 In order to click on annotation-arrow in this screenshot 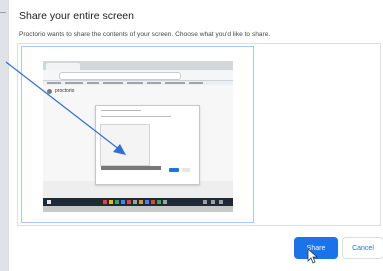, I will do `click(65, 108)`.